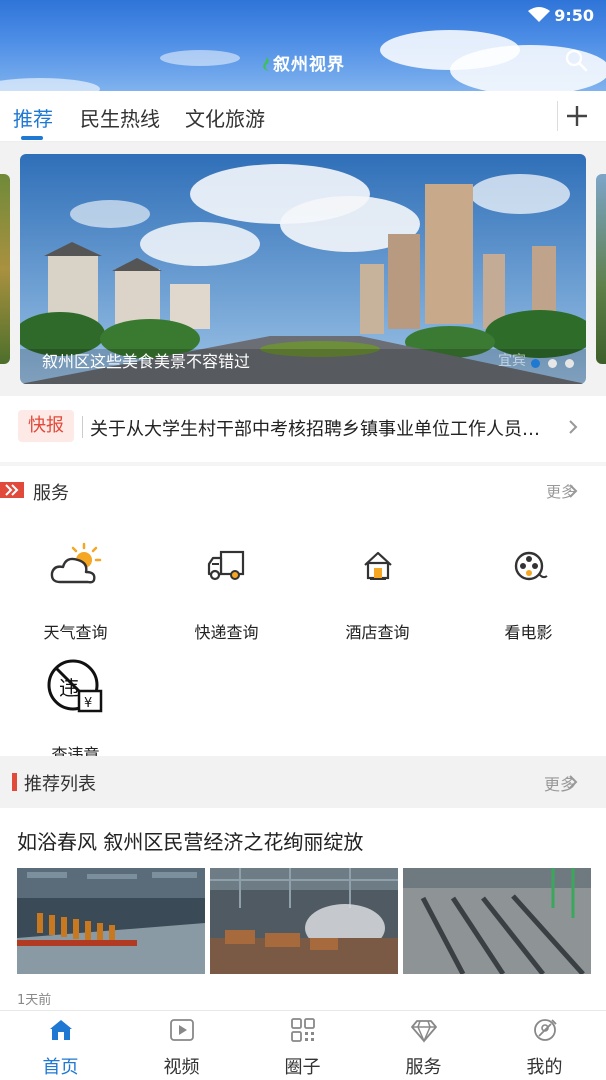  What do you see at coordinates (60, 1048) in the screenshot?
I see `nav-home: 首页` at bounding box center [60, 1048].